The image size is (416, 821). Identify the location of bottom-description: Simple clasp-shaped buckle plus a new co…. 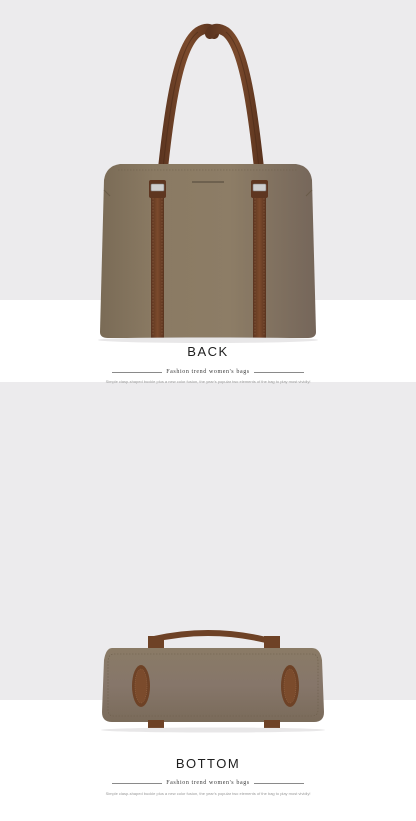
(208, 793).